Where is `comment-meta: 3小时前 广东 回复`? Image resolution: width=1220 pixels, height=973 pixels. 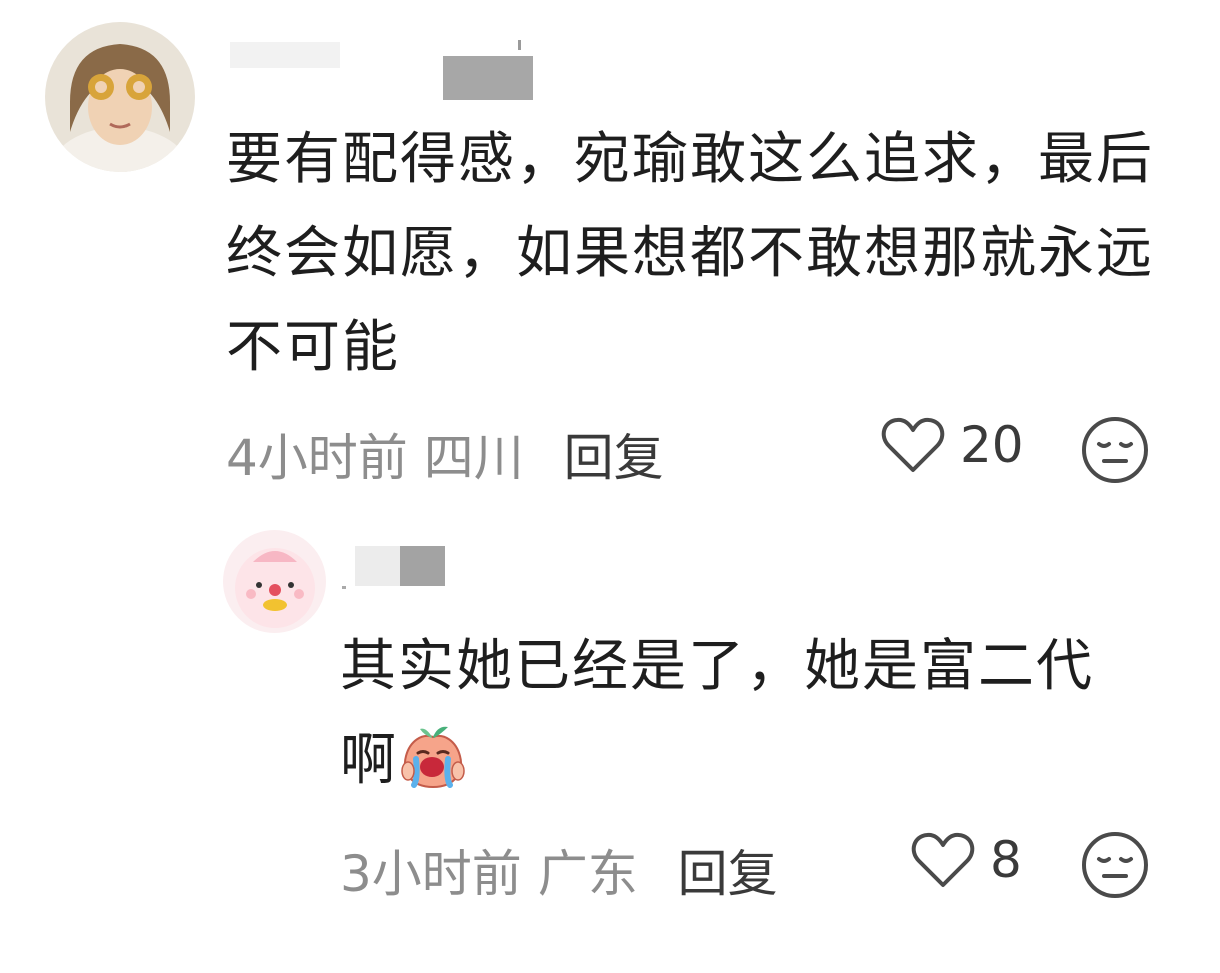 comment-meta: 3小时前 广东 回复 is located at coordinates (559, 870).